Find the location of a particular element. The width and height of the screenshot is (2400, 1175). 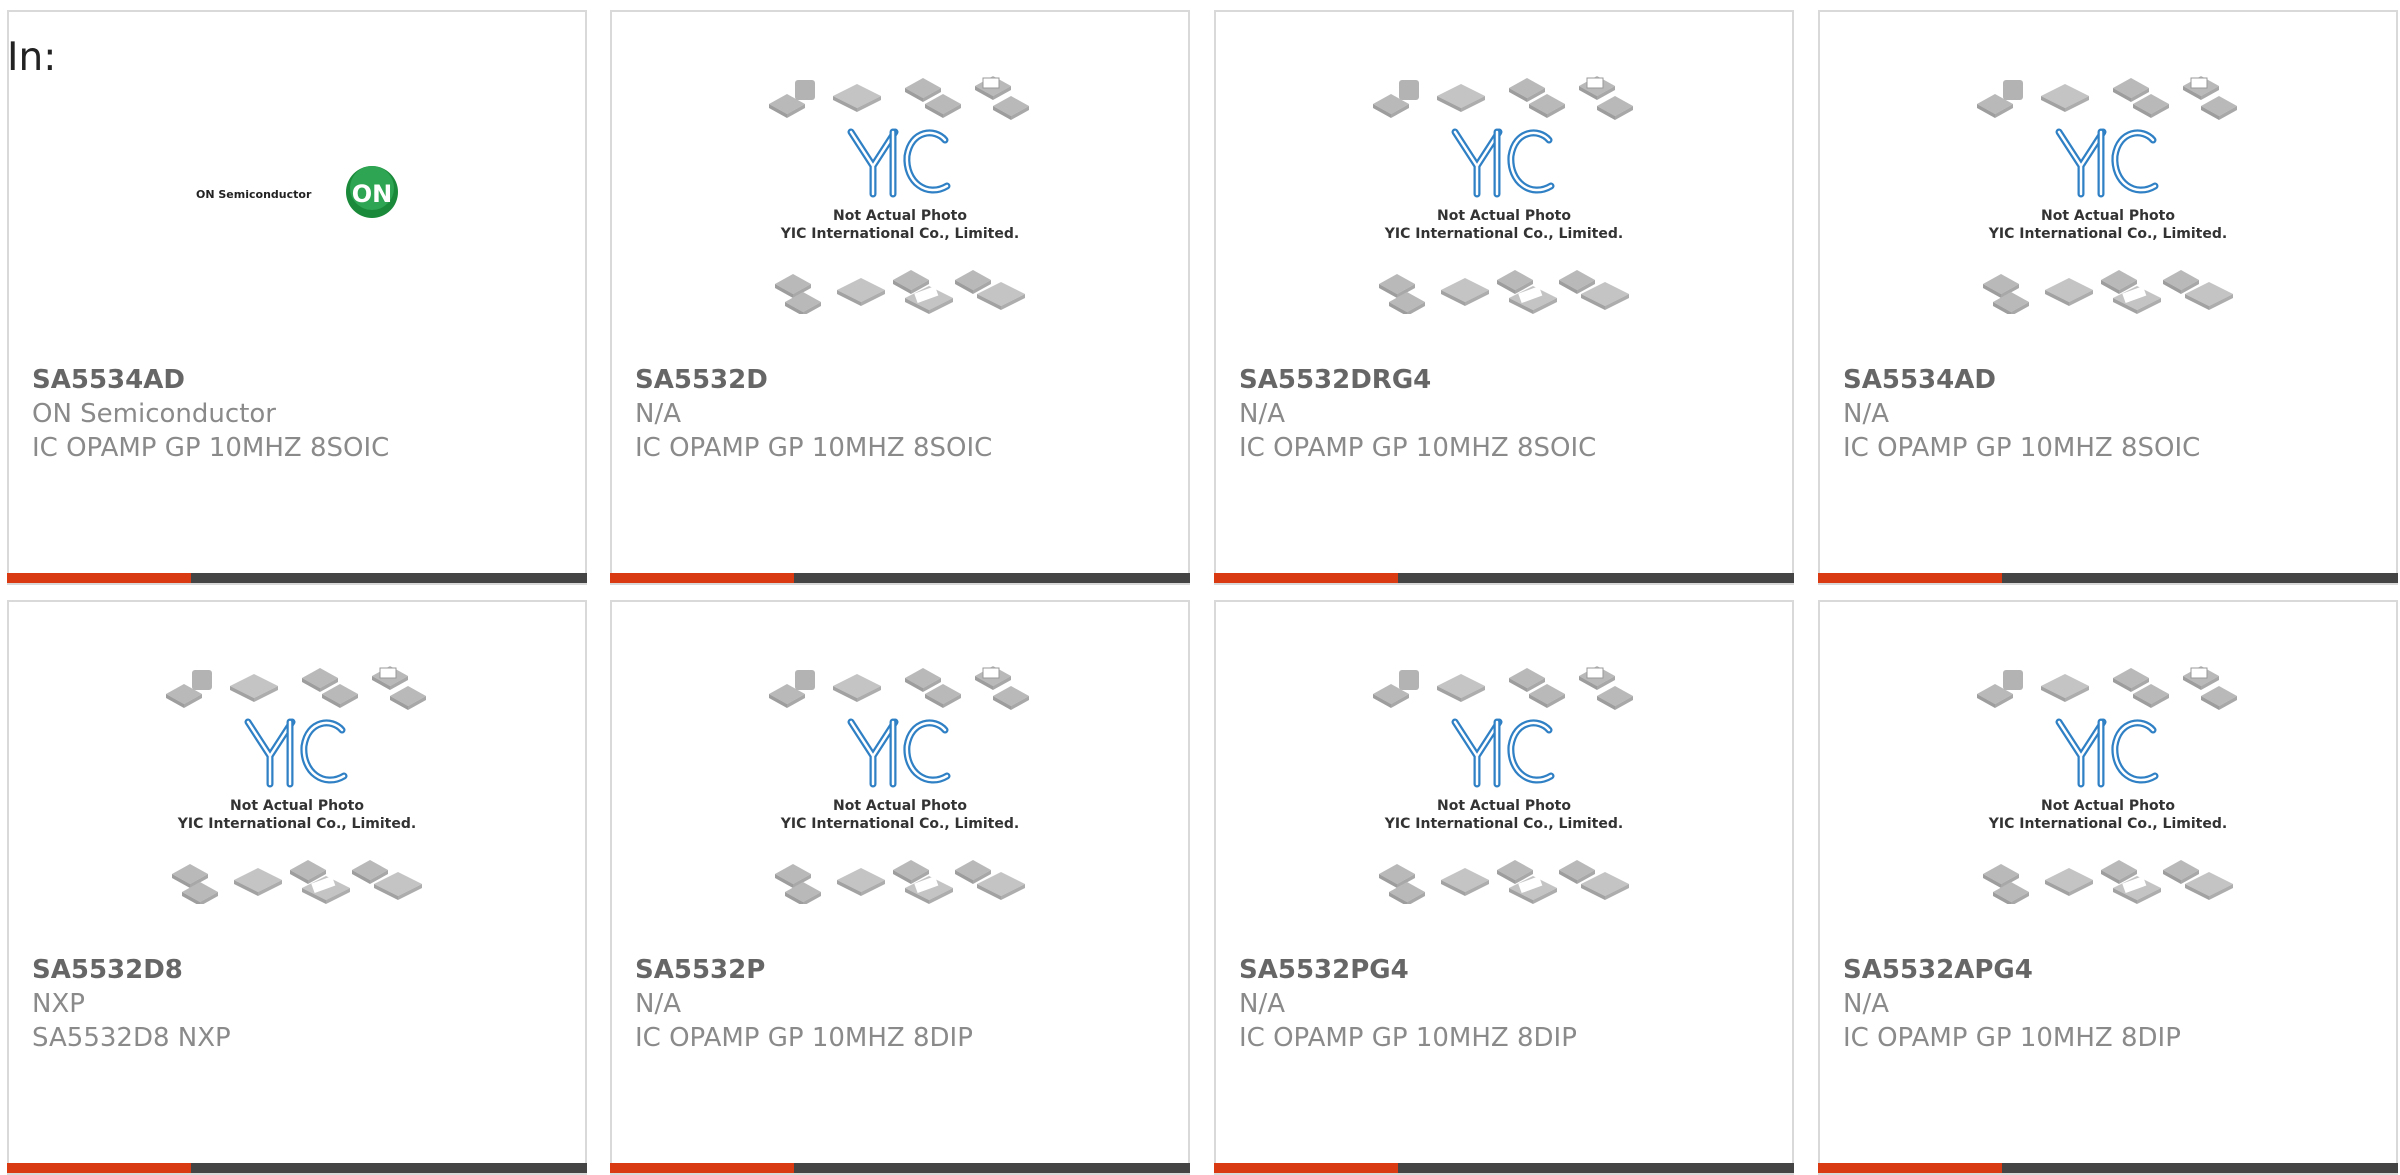

part-number: SA5532PG4 is located at coordinates (1507, 970).